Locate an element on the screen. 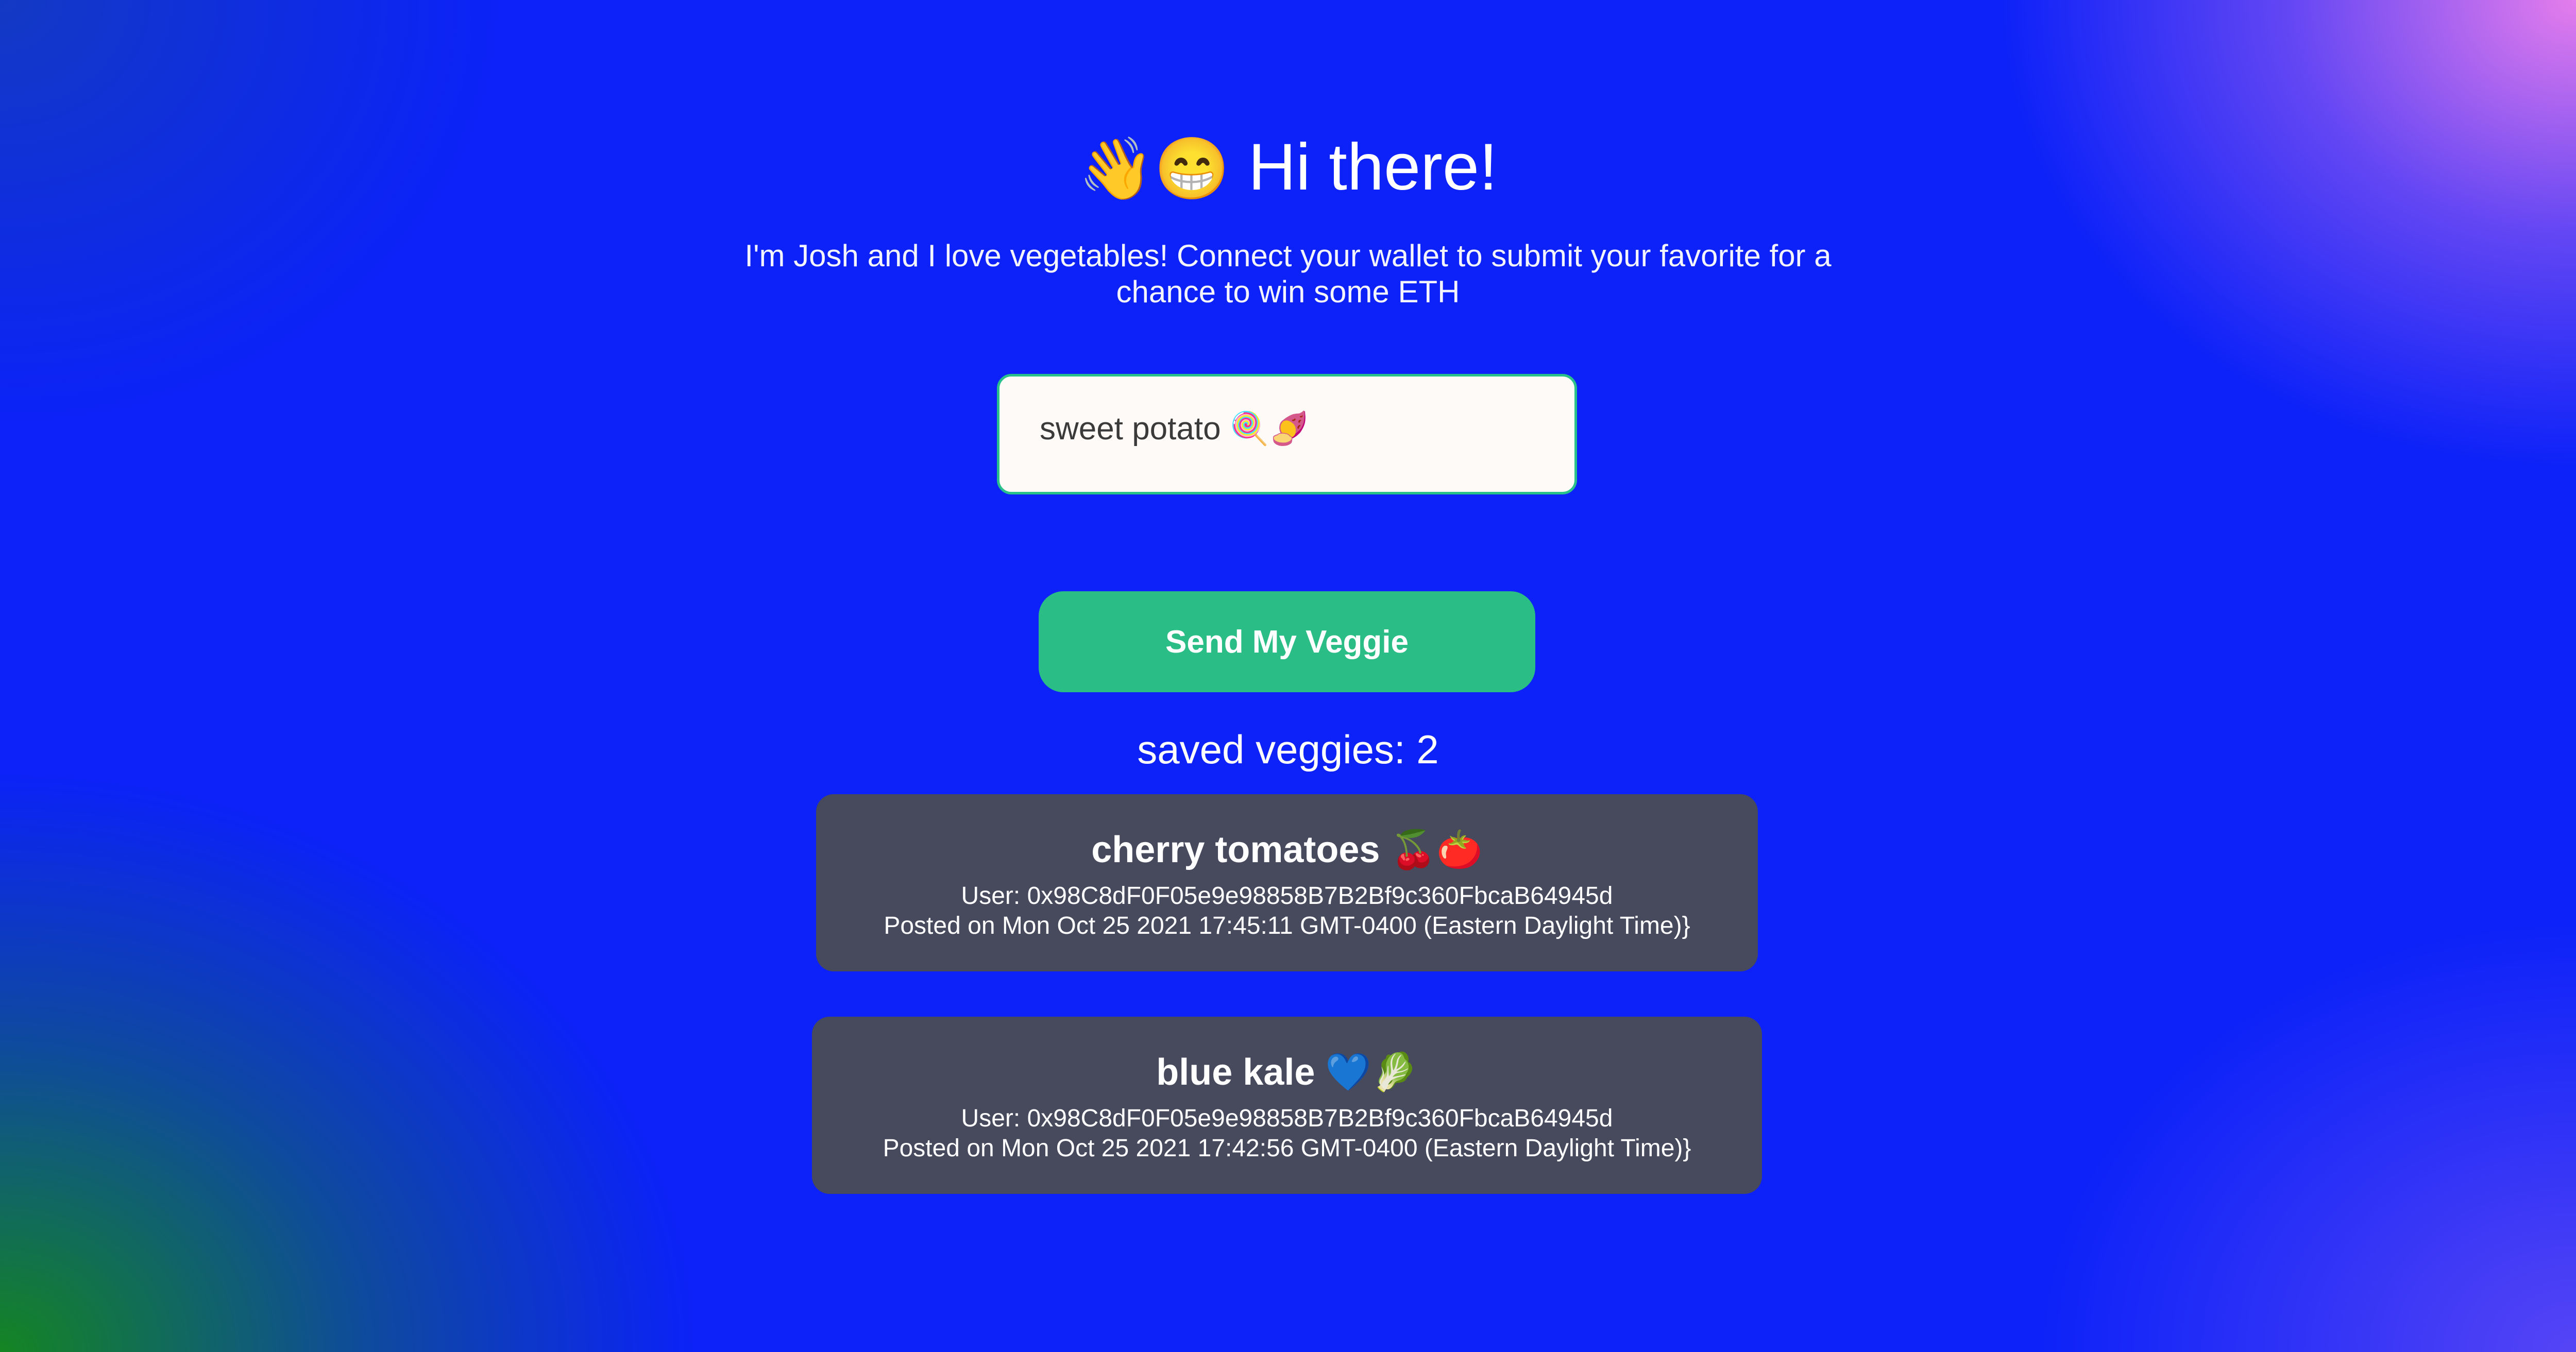 This screenshot has height=1352, width=2576. waving-hand-icon: 👋 is located at coordinates (1116, 169).